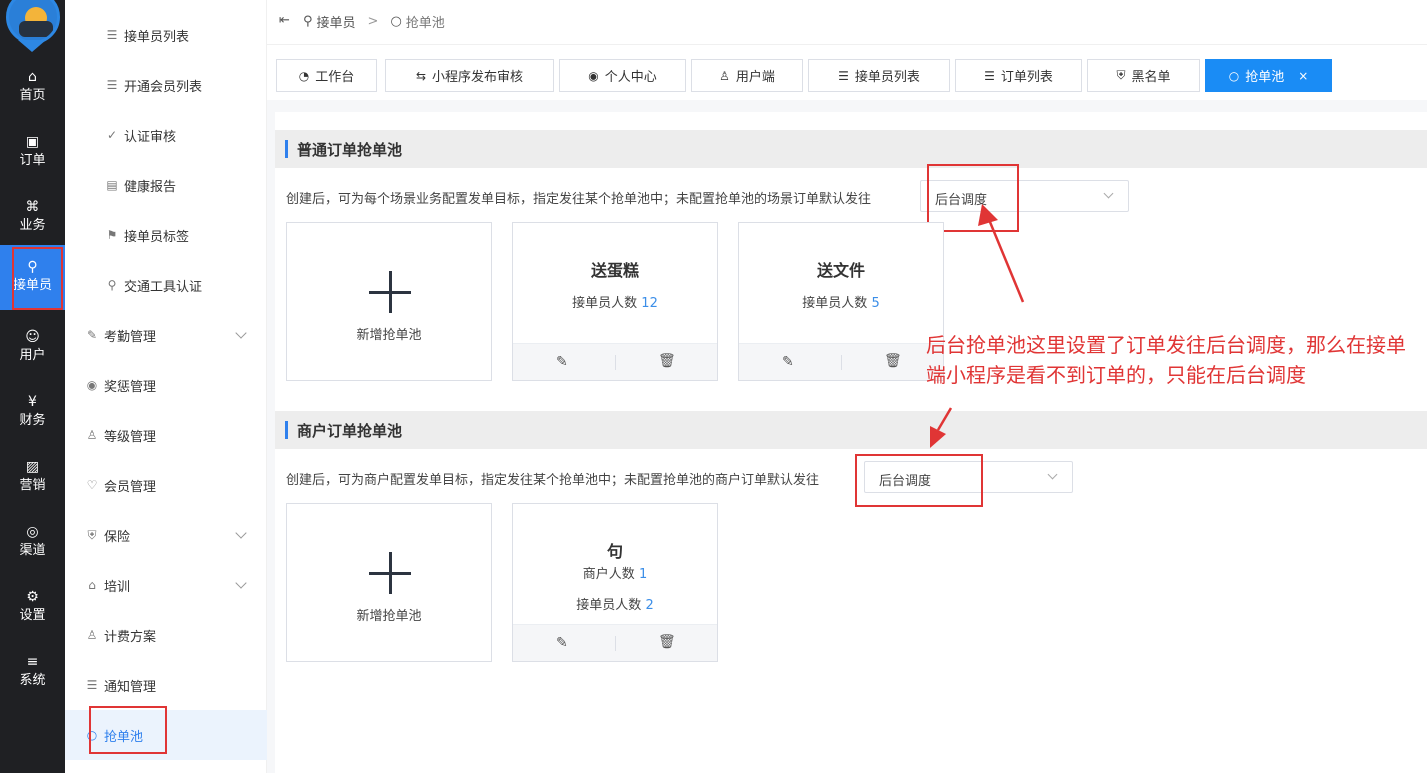 Image resolution: width=1427 pixels, height=773 pixels. What do you see at coordinates (32, 77) in the screenshot?
I see `home-icon: ⌂` at bounding box center [32, 77].